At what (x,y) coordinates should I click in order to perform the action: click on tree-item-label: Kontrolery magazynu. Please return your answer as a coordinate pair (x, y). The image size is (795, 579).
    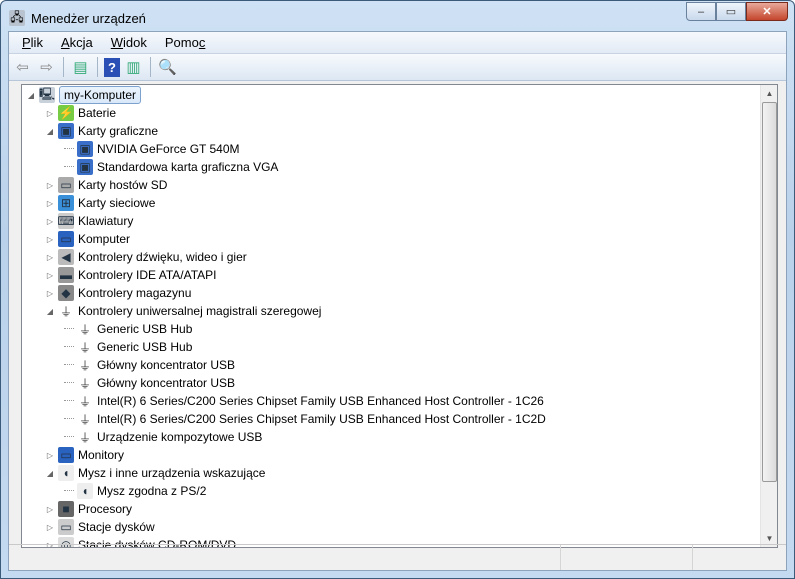
    Looking at the image, I should click on (135, 293).